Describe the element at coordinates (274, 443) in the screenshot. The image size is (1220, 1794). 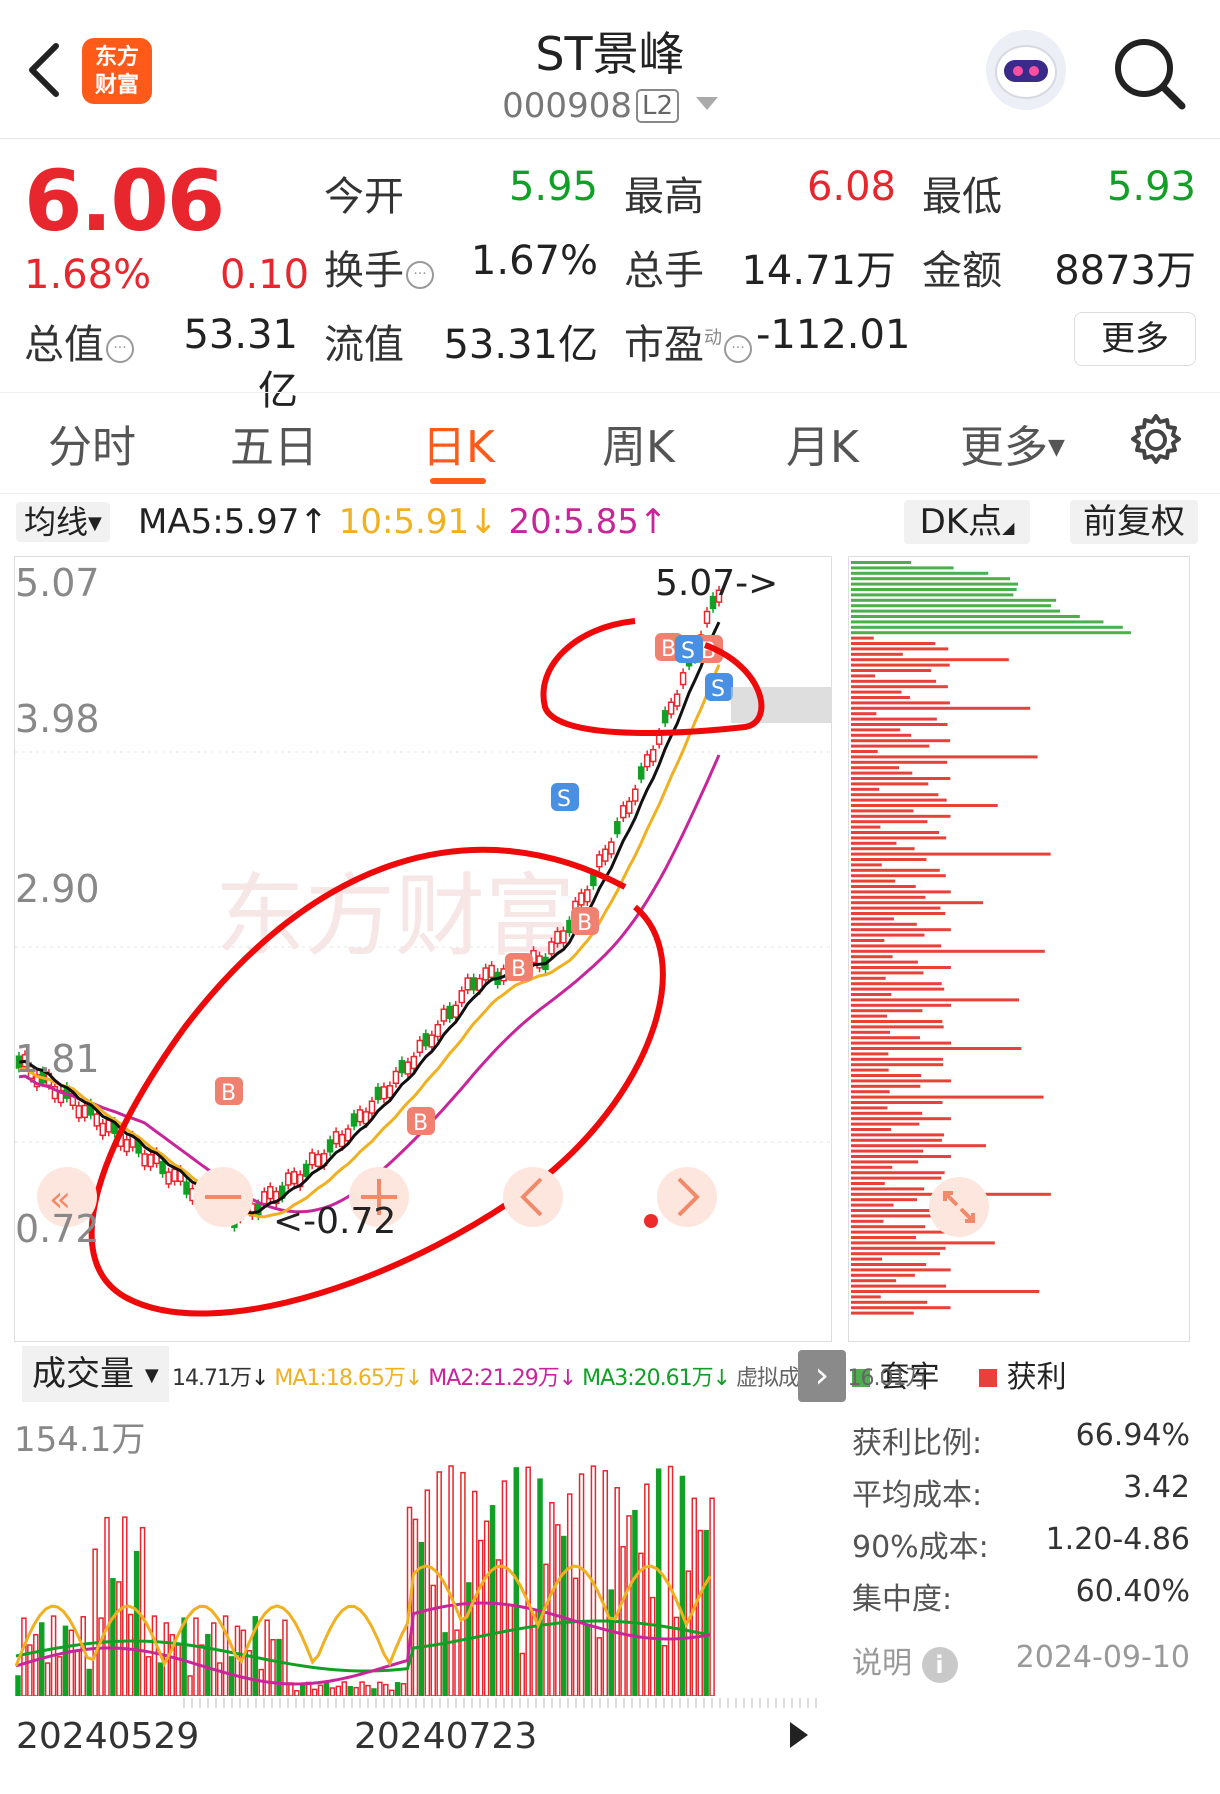
I see `tab-five-day: 五日` at that location.